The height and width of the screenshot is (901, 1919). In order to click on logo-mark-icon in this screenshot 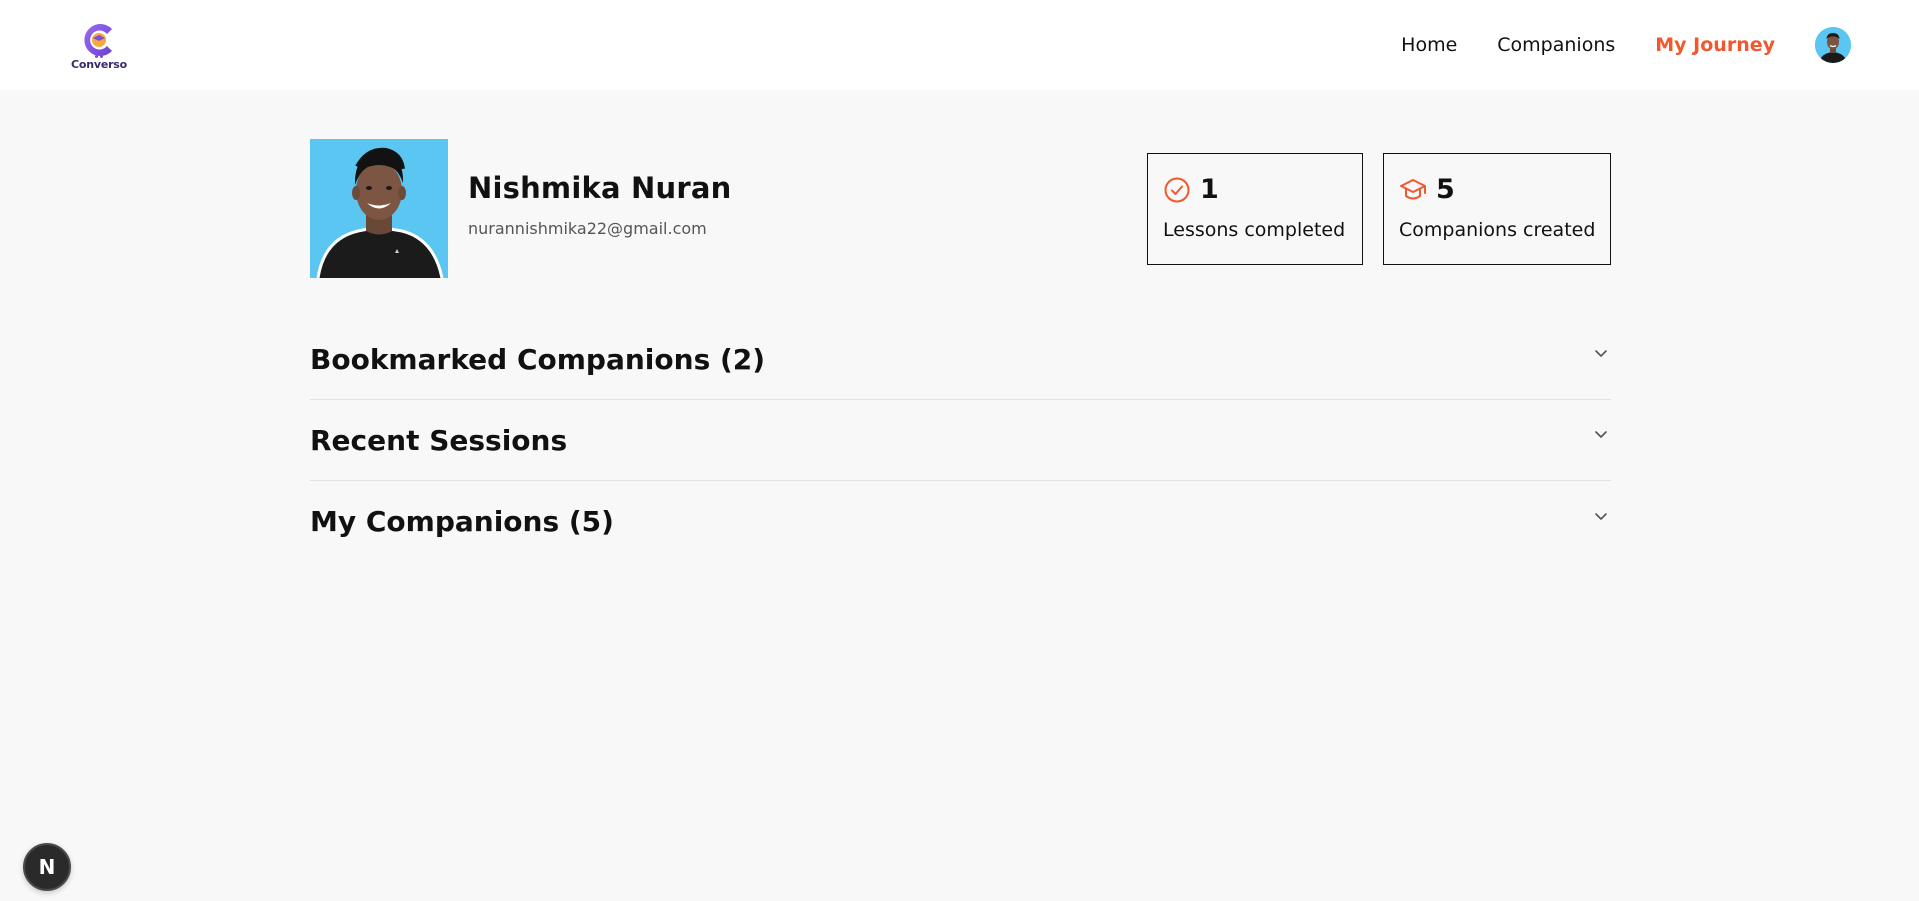, I will do `click(98, 40)`.